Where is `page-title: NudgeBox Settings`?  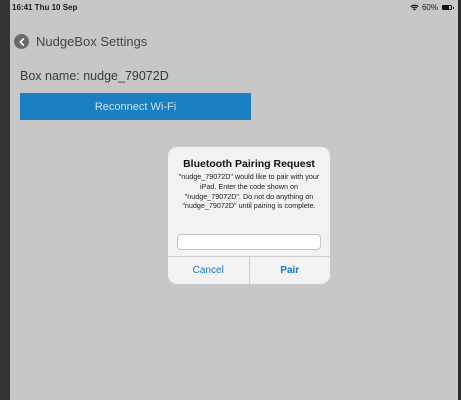
page-title: NudgeBox Settings is located at coordinates (92, 41).